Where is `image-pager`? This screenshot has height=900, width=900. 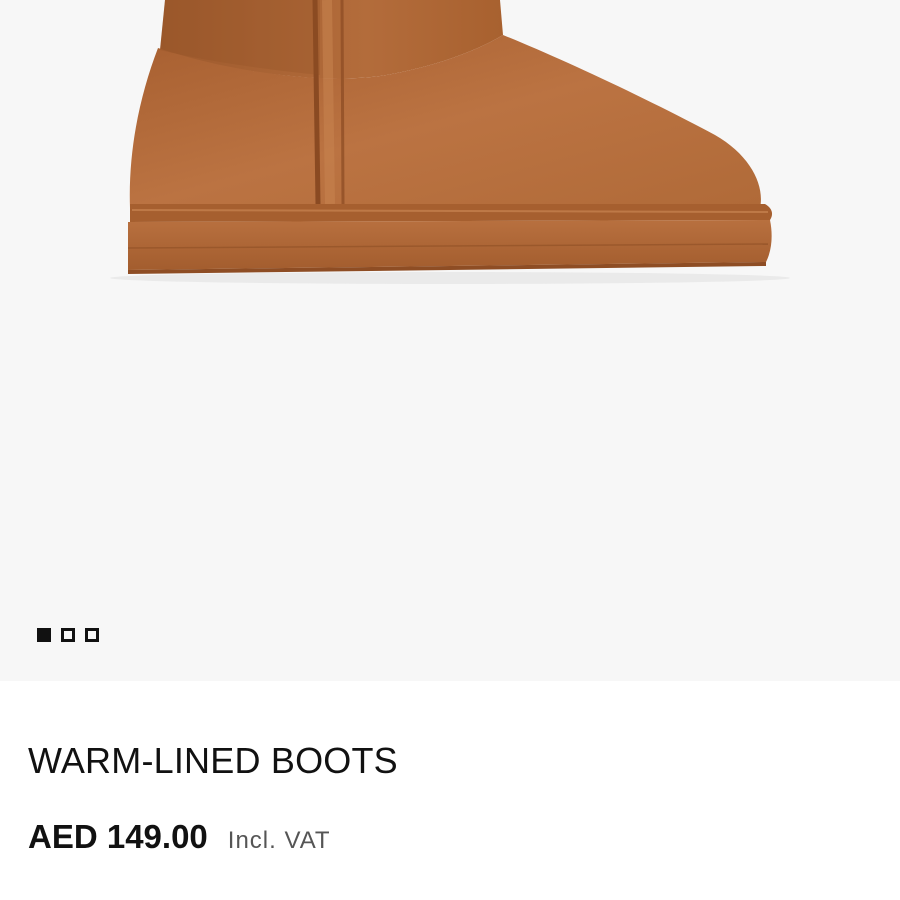 image-pager is located at coordinates (68, 635).